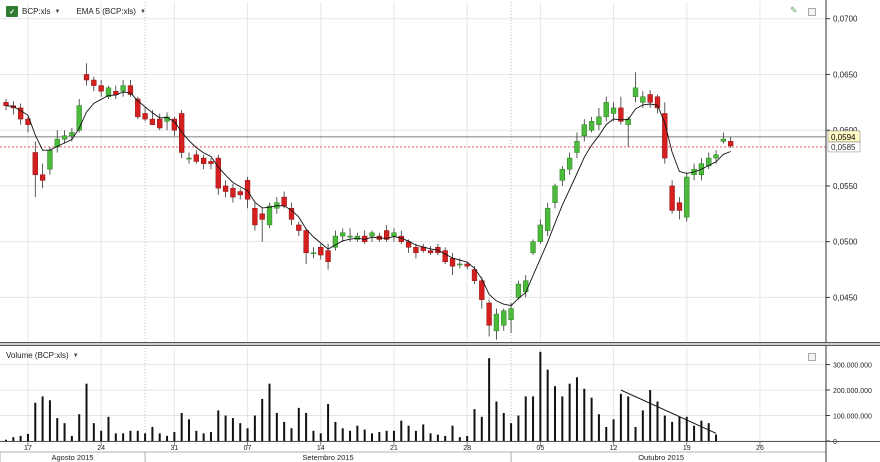  What do you see at coordinates (101, 448) in the screenshot?
I see `day-label: 24` at bounding box center [101, 448].